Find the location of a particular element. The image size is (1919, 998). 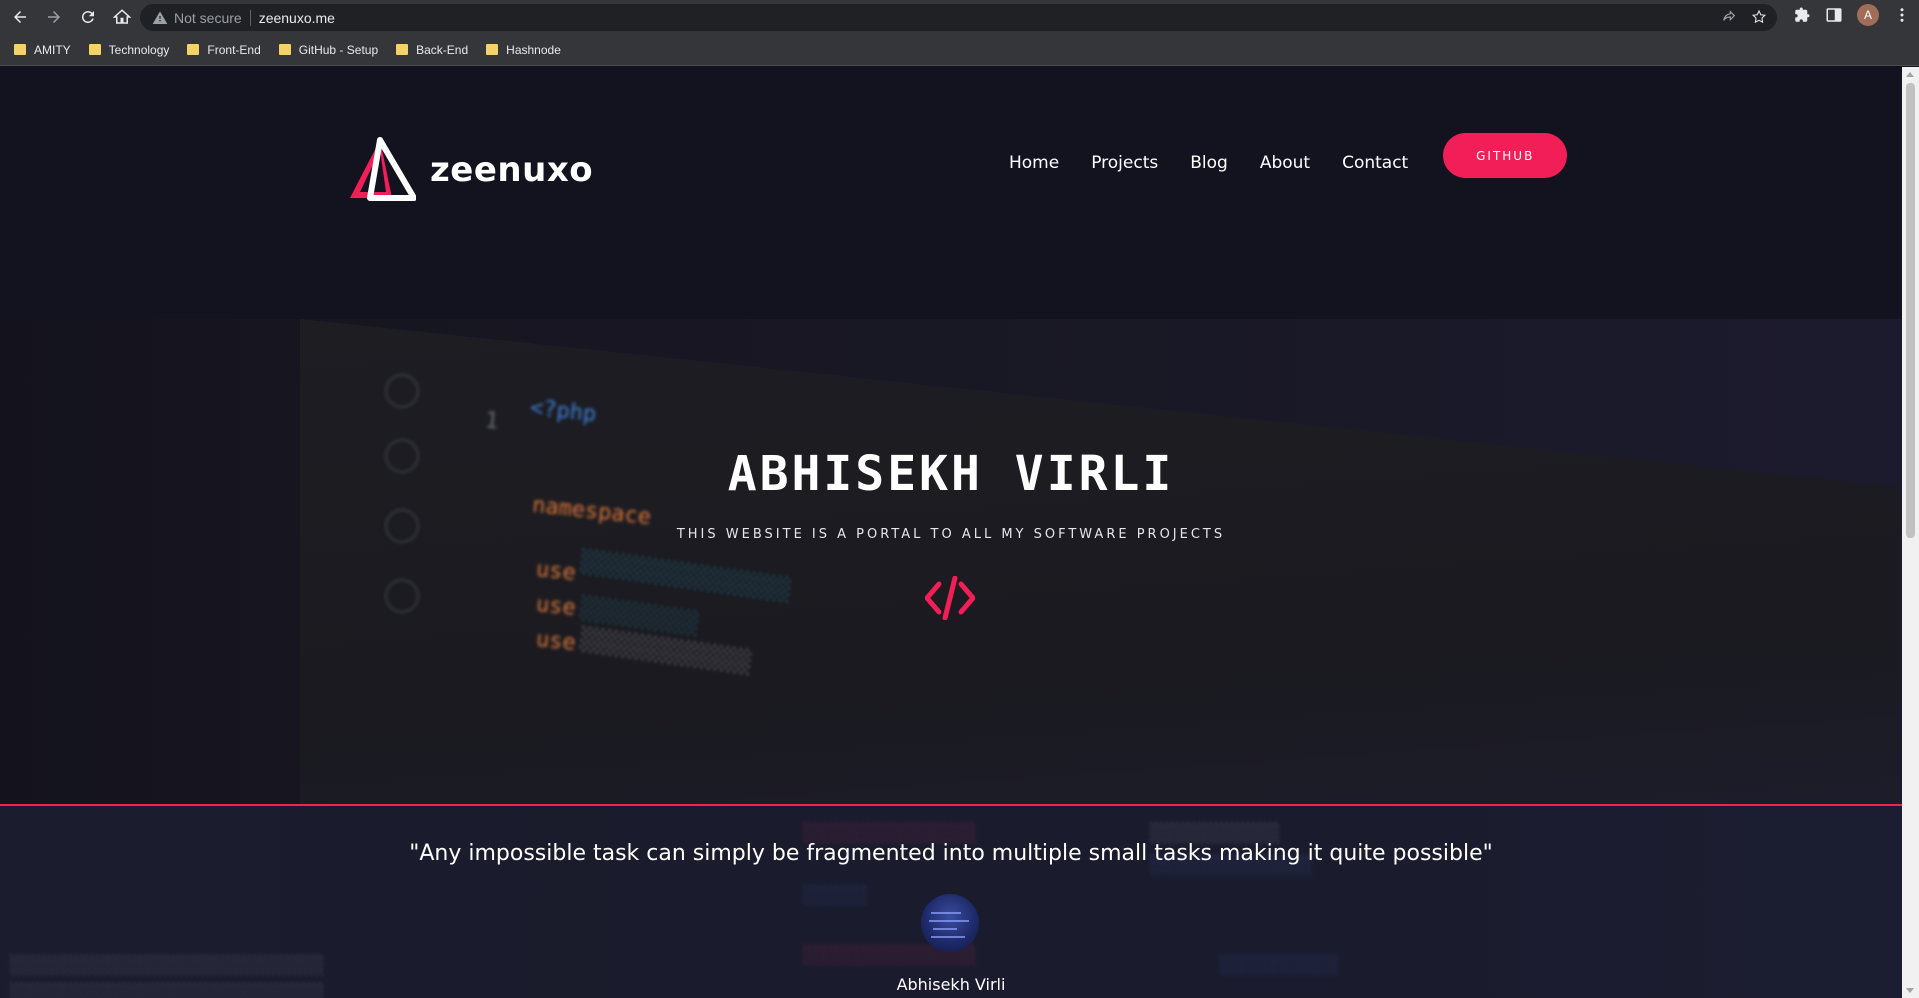

omnibox-divider is located at coordinates (250, 17).